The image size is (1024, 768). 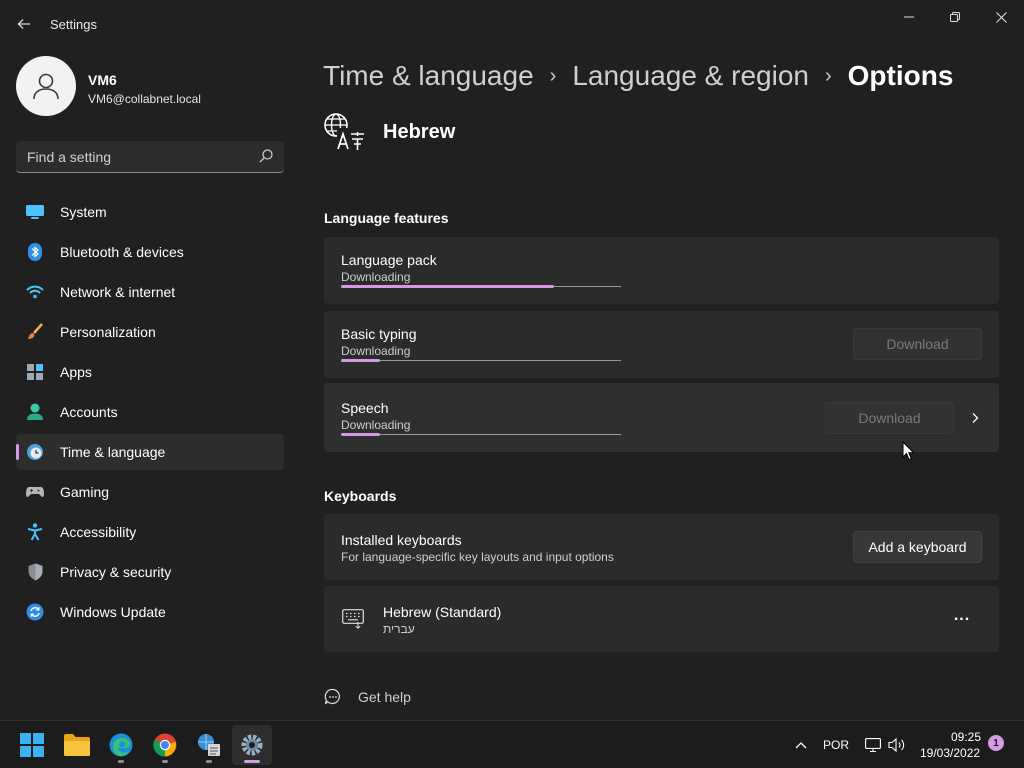 I want to click on notification-badge: 1, so click(x=996, y=743).